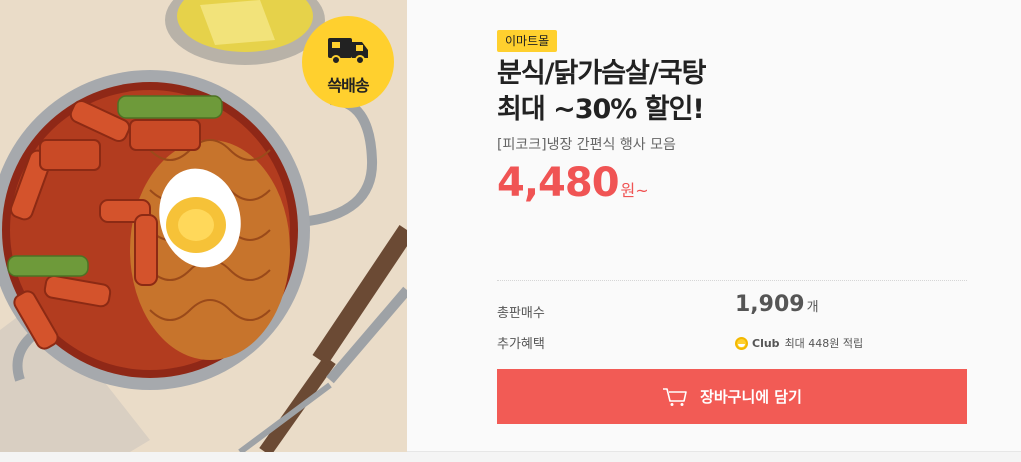  What do you see at coordinates (770, 304) in the screenshot?
I see `sold-count-value: 1,909` at bounding box center [770, 304].